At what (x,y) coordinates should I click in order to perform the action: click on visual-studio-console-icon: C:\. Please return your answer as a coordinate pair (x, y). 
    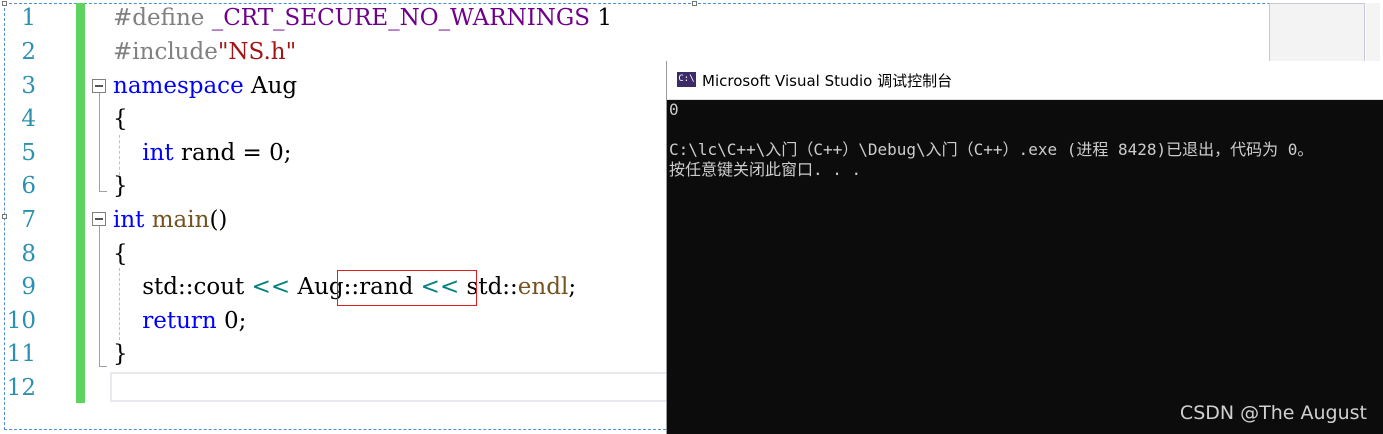
    Looking at the image, I should click on (686, 79).